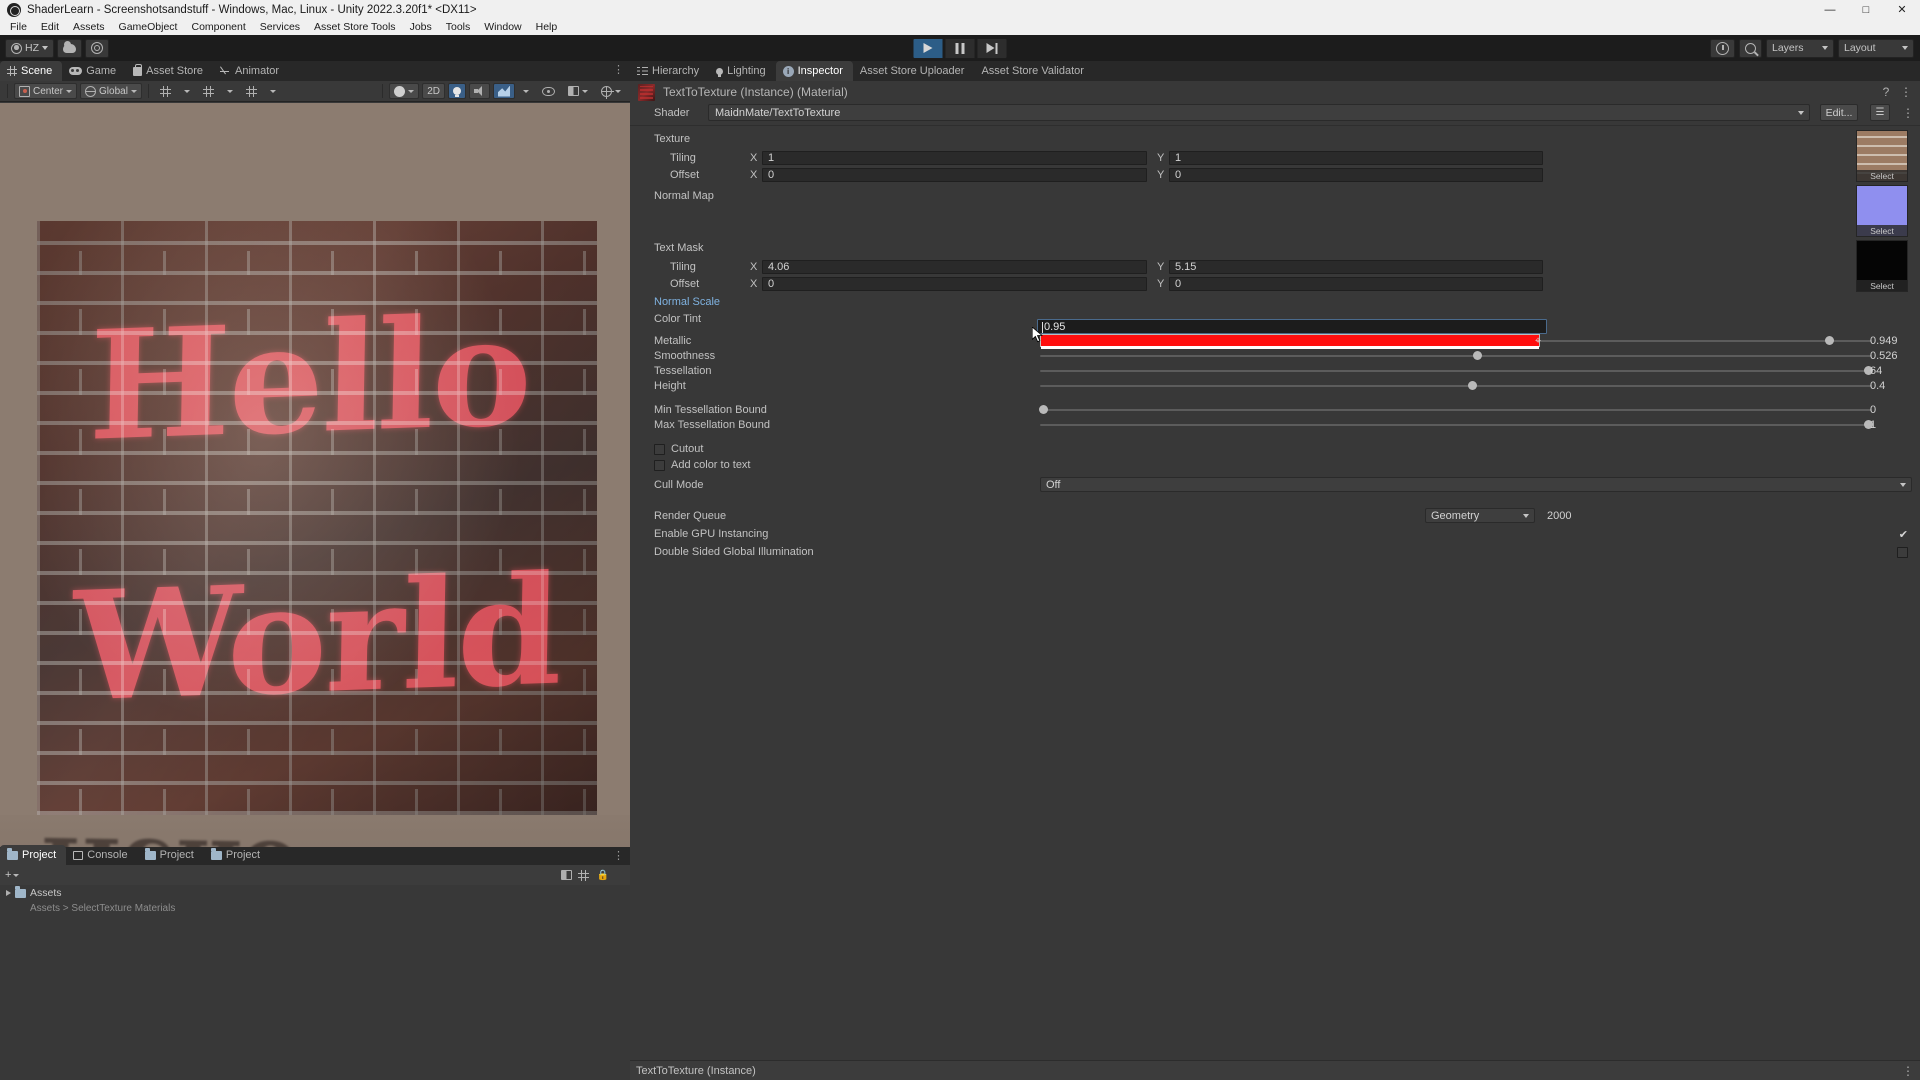  What do you see at coordinates (33, 855) in the screenshot?
I see `tab-project: Project` at bounding box center [33, 855].